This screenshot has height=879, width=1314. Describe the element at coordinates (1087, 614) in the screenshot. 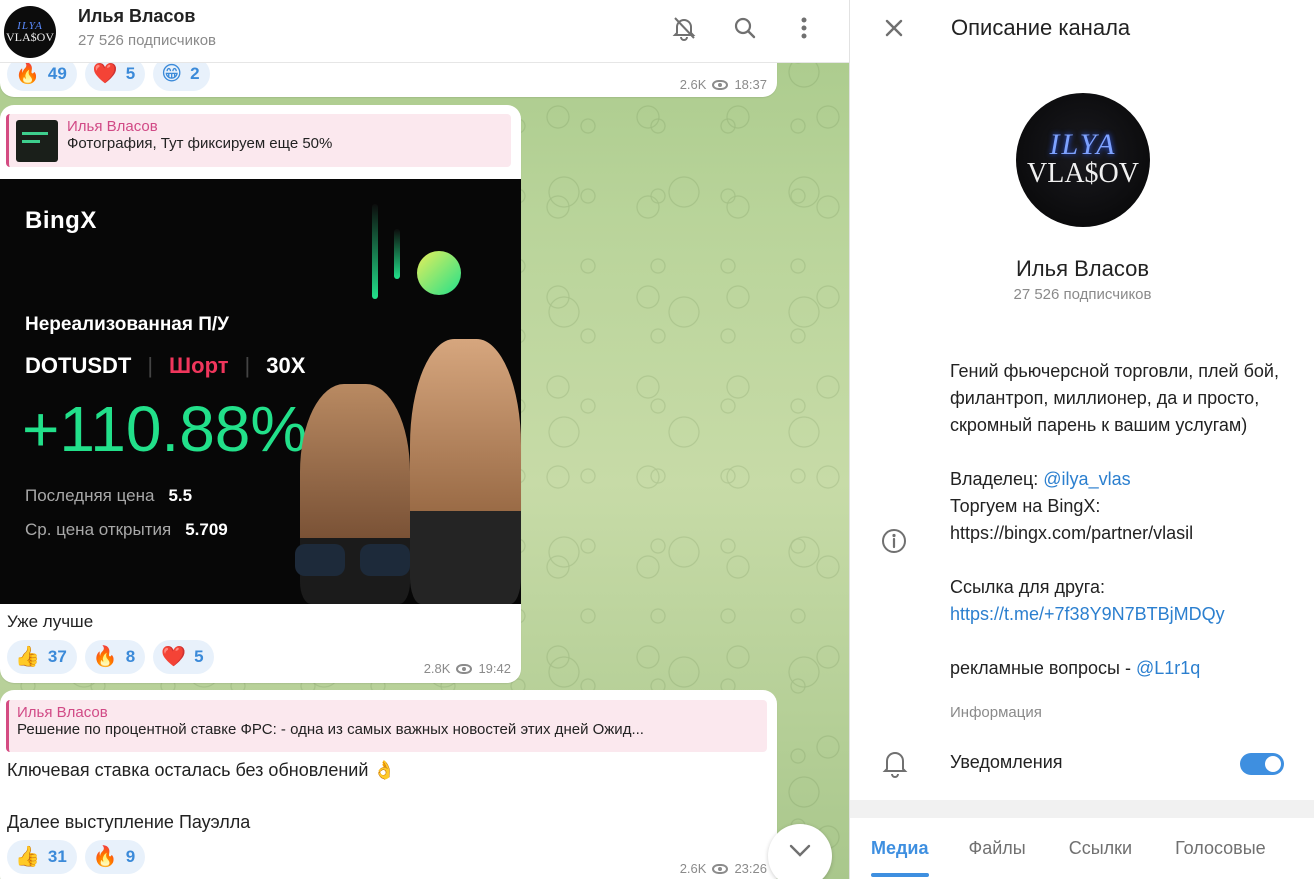

I see `invite-link: https://t.me/+7f38Y9N7BTBjMDQy` at that location.